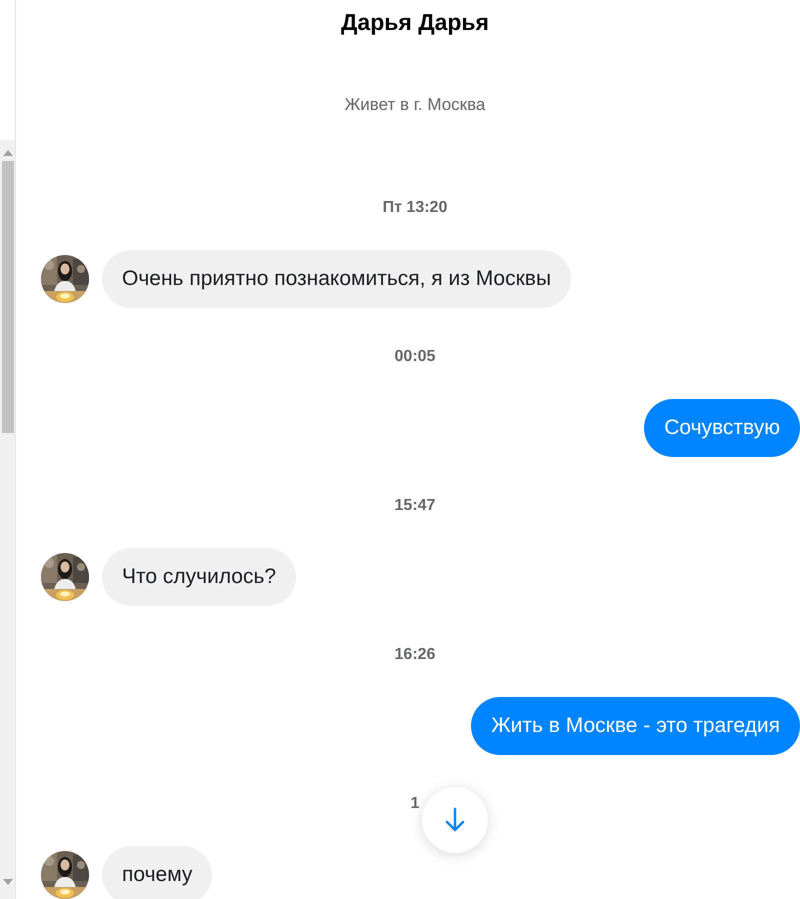 This screenshot has width=800, height=899. Describe the element at coordinates (722, 428) in the screenshot. I see `message-bubble: Сочувствую` at that location.